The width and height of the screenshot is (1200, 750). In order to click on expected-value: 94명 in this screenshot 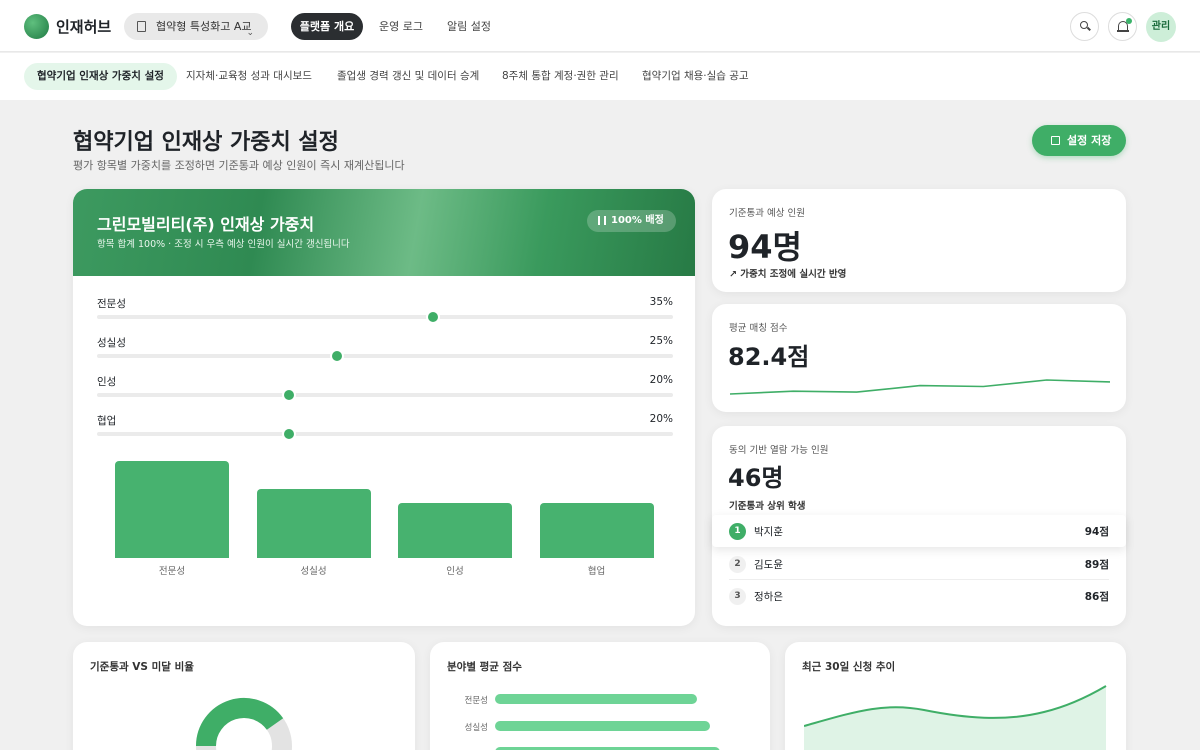, I will do `click(765, 247)`.